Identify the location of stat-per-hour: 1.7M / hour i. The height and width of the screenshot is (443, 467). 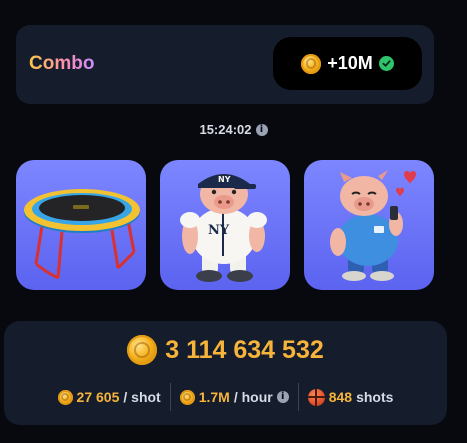
(234, 397).